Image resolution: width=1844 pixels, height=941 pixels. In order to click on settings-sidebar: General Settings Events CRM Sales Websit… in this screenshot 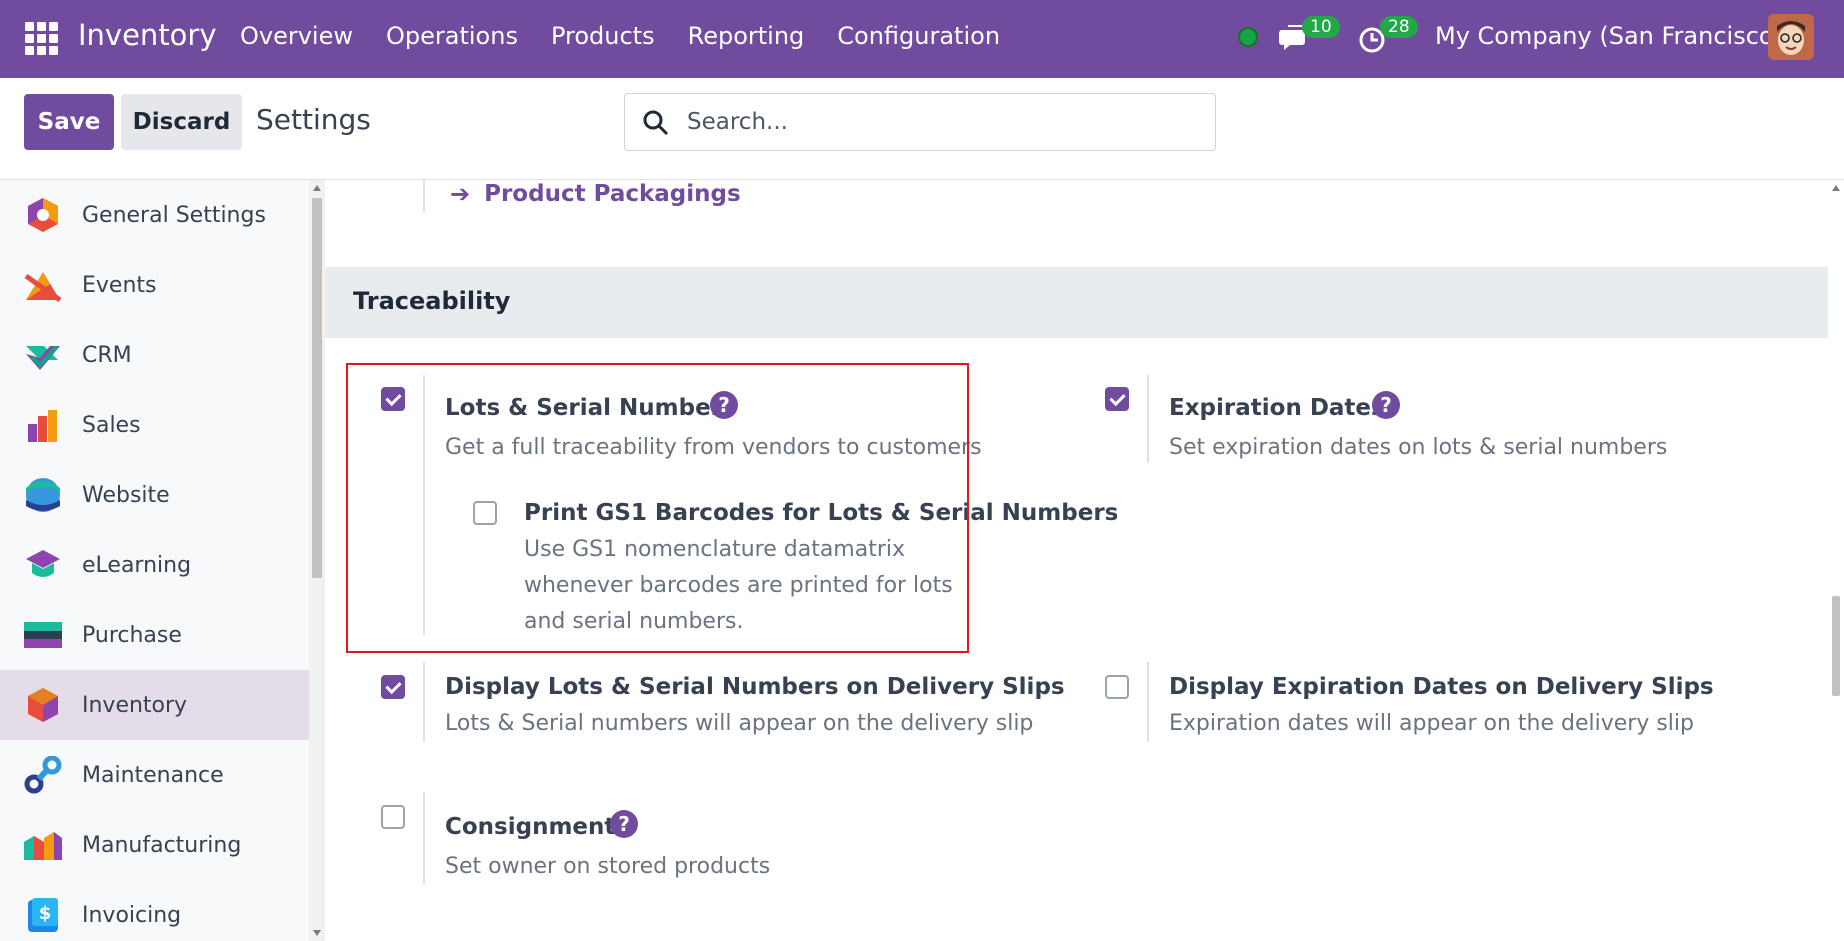, I will do `click(154, 560)`.